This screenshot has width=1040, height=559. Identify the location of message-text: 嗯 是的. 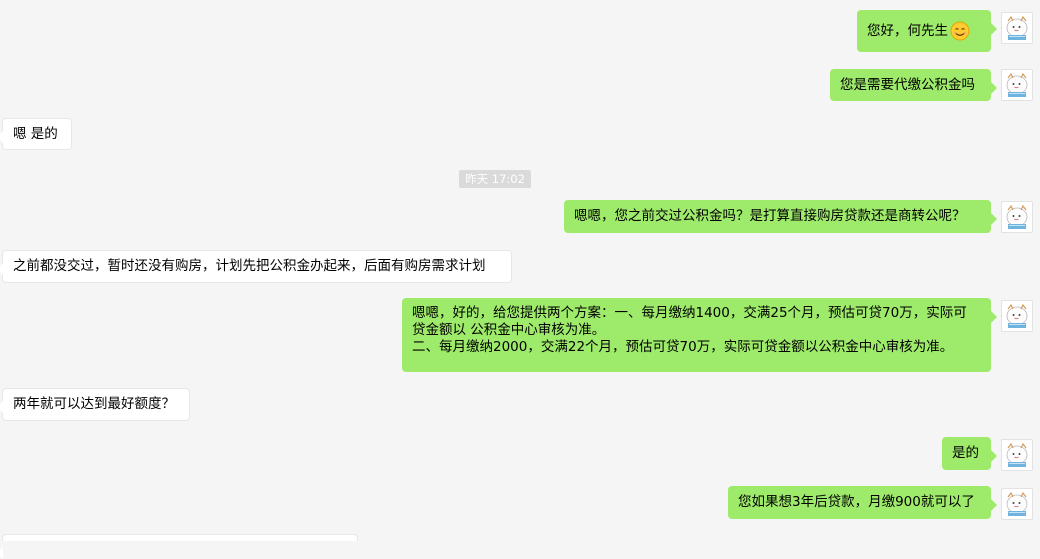
(35, 133).